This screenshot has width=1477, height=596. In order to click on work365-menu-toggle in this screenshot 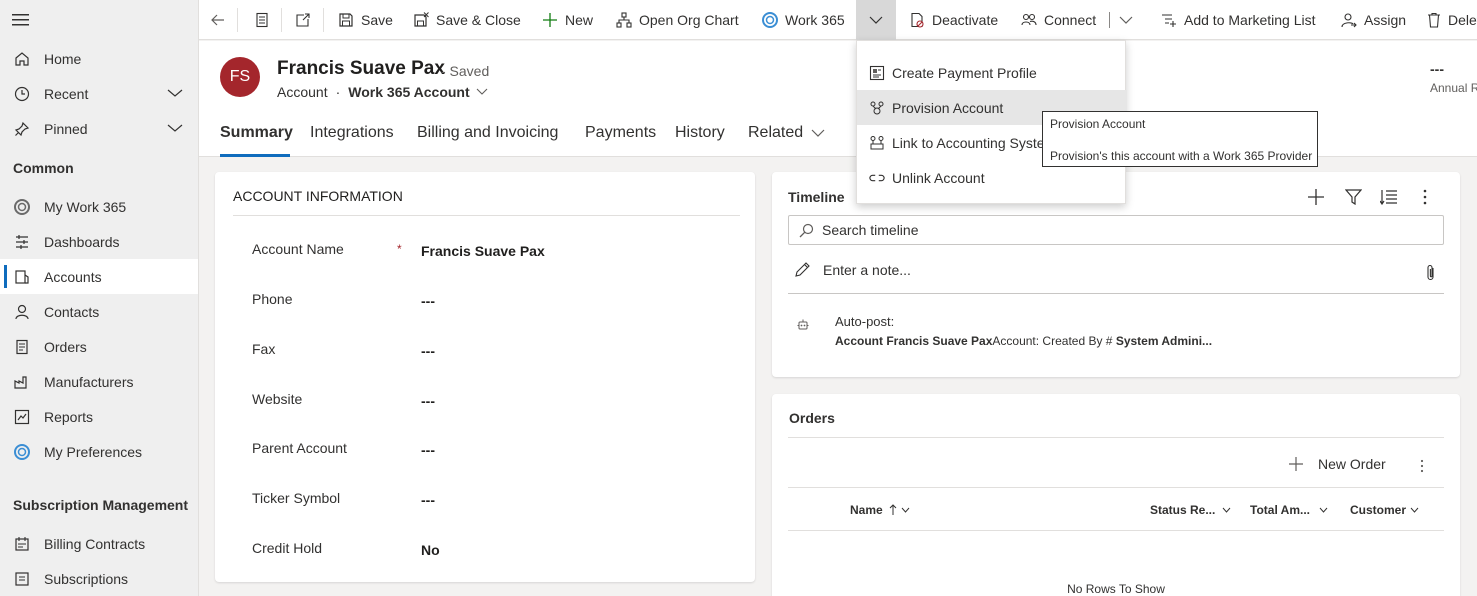, I will do `click(876, 20)`.